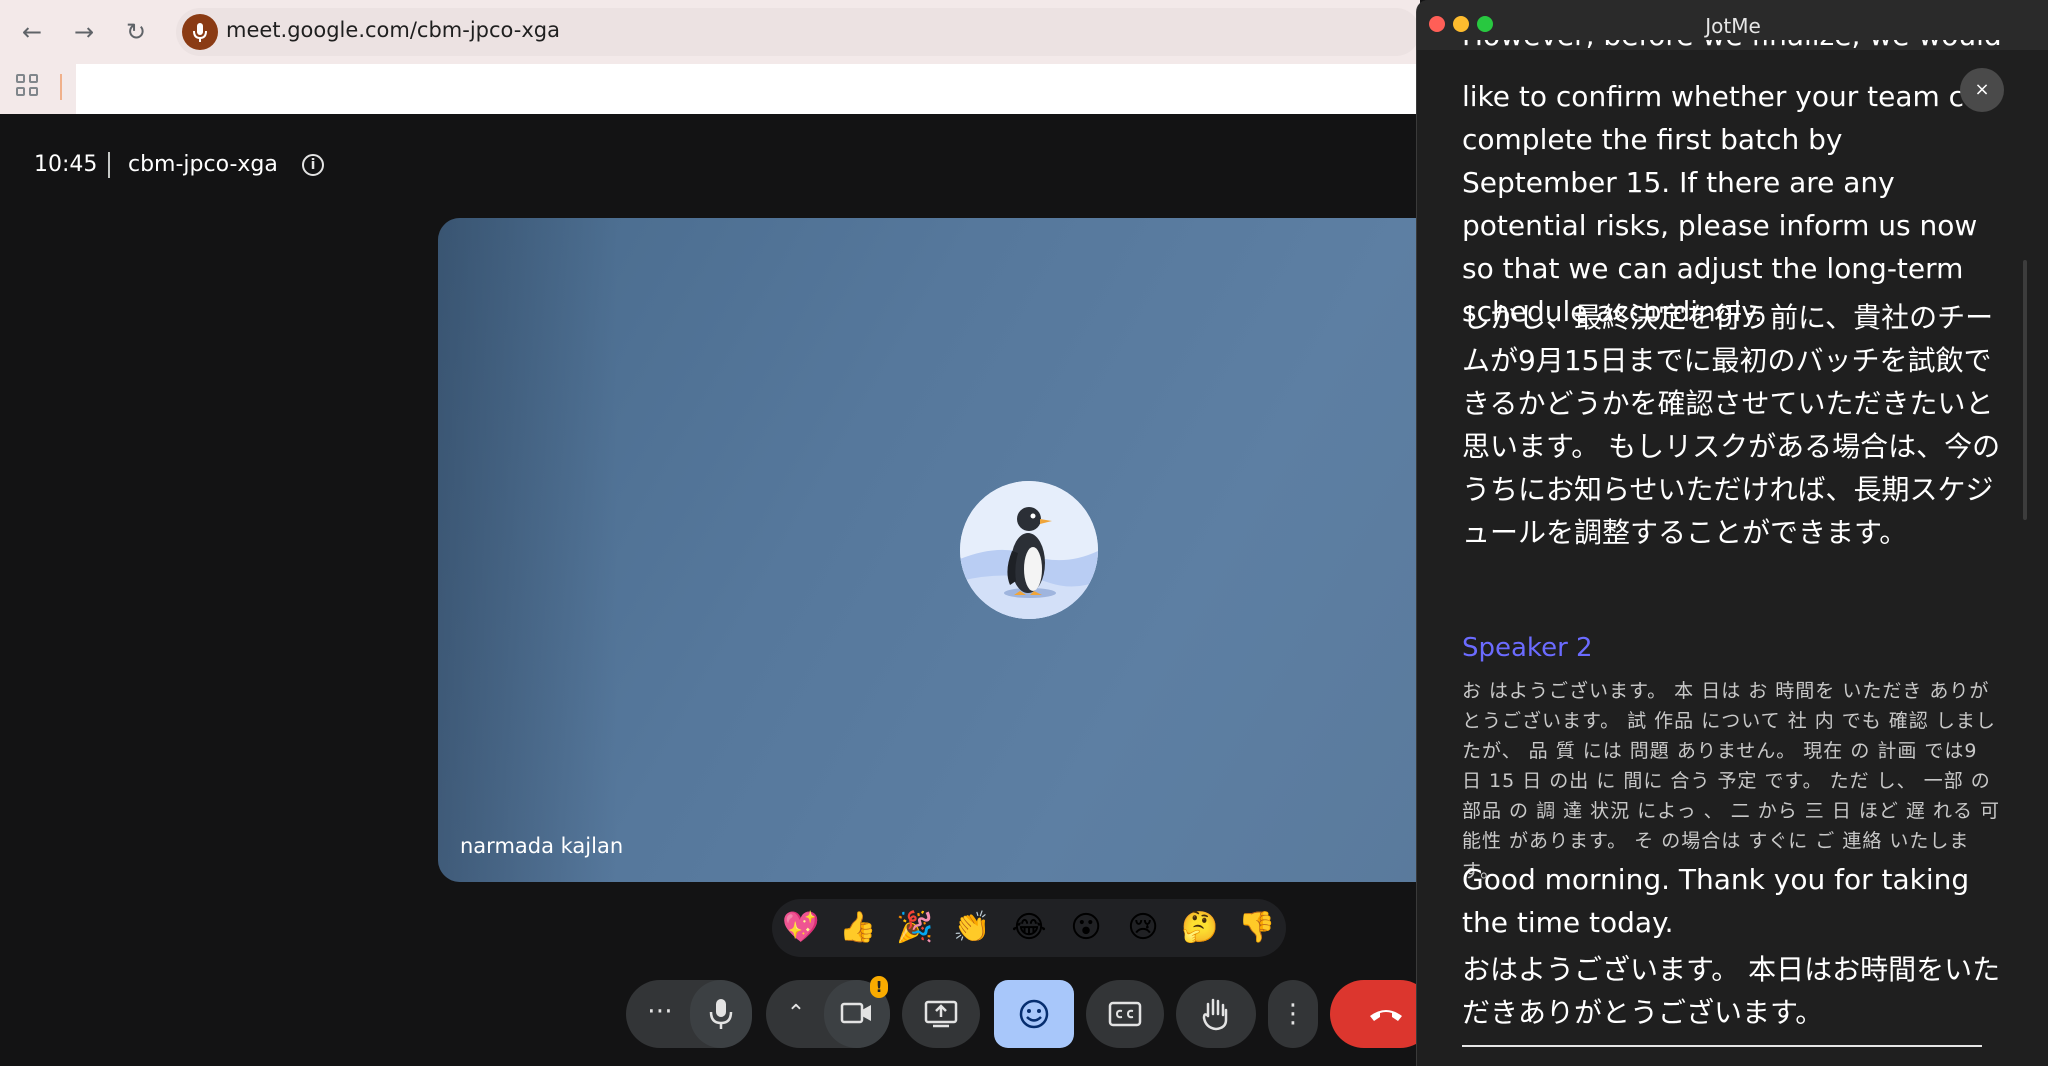  Describe the element at coordinates (542, 846) in the screenshot. I see `participant-name: narmada kajlan` at that location.